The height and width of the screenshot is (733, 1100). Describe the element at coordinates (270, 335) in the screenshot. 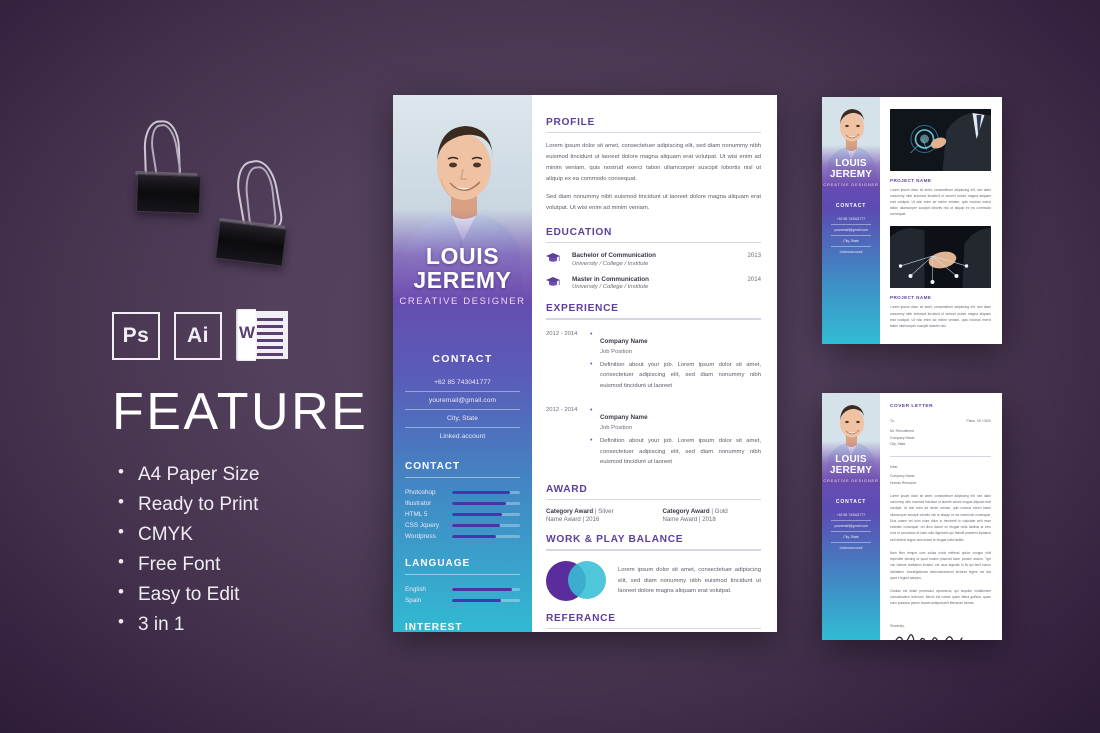

I see `word-badge-page` at that location.